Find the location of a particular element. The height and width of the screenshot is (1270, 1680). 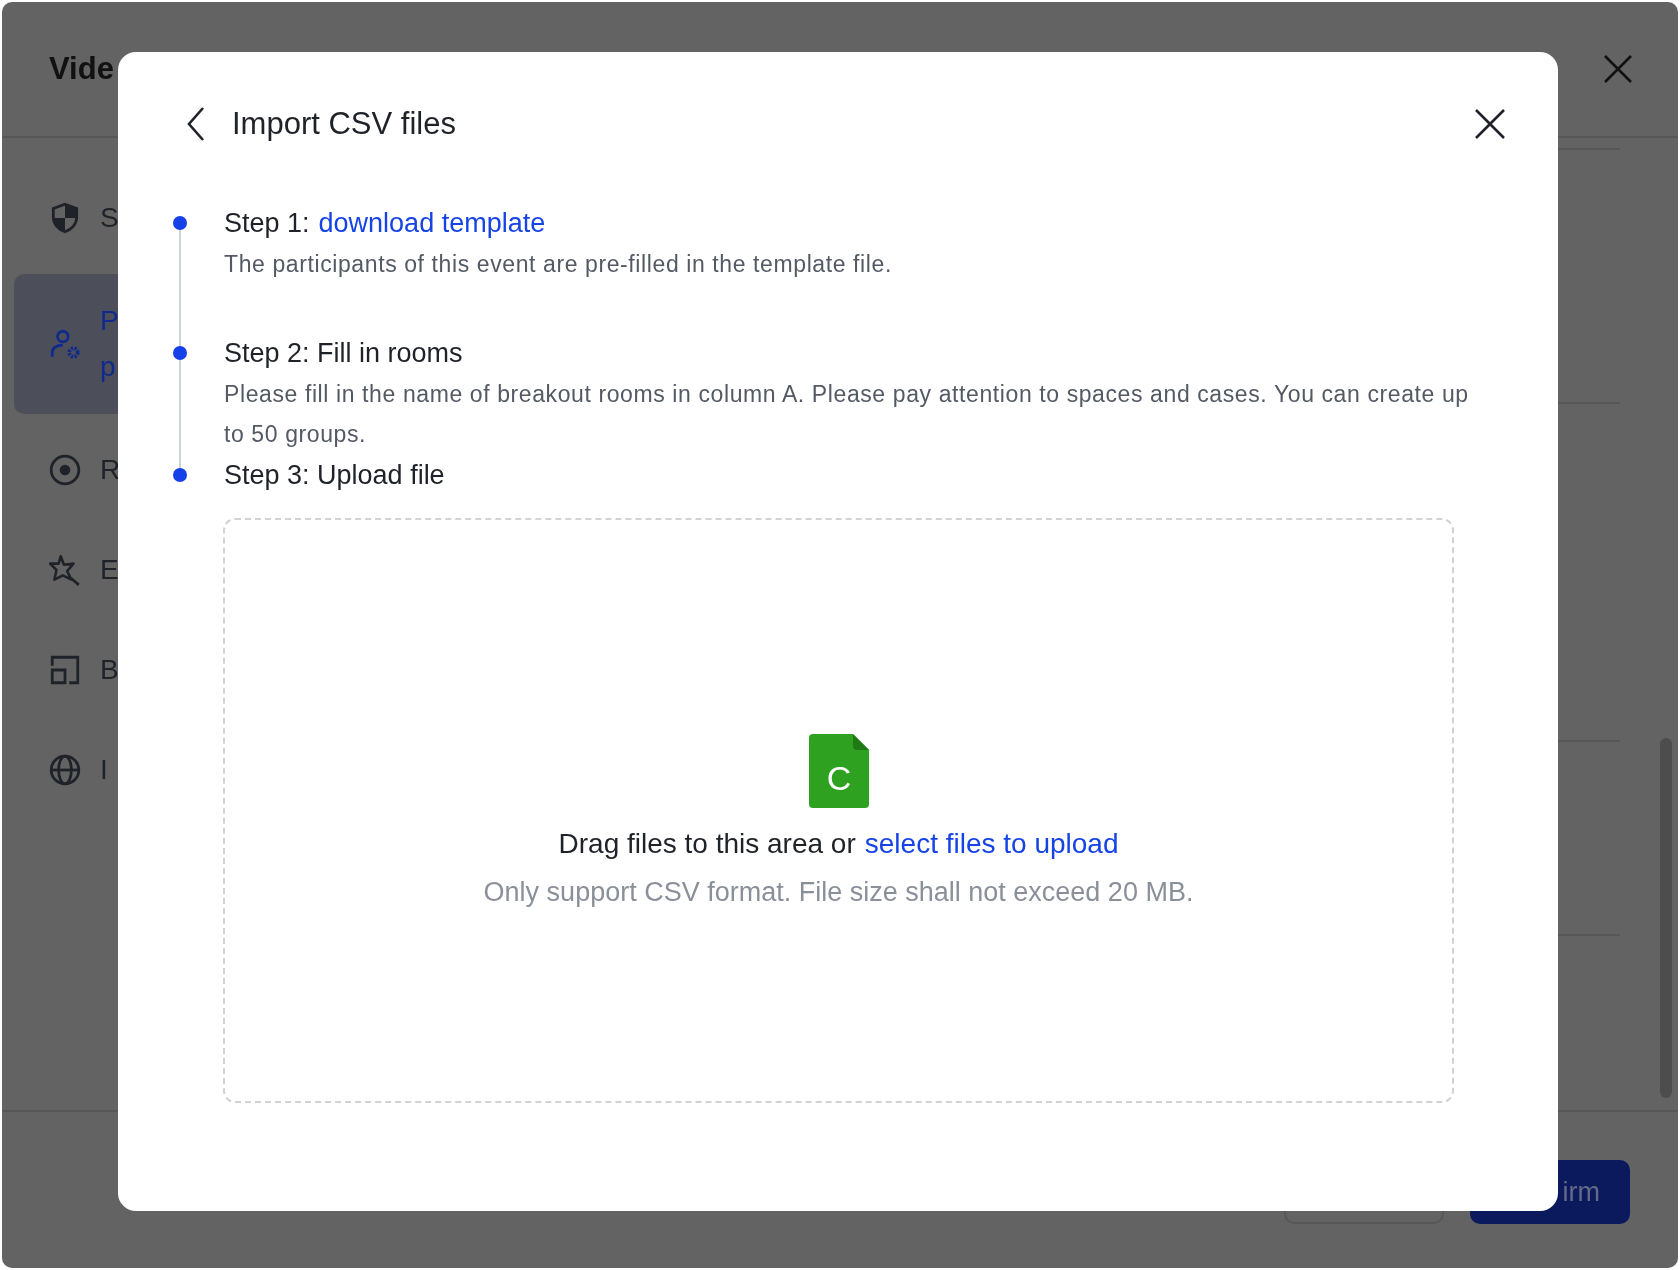

dropzone-text: Drag files to this area or is located at coordinates (707, 843).